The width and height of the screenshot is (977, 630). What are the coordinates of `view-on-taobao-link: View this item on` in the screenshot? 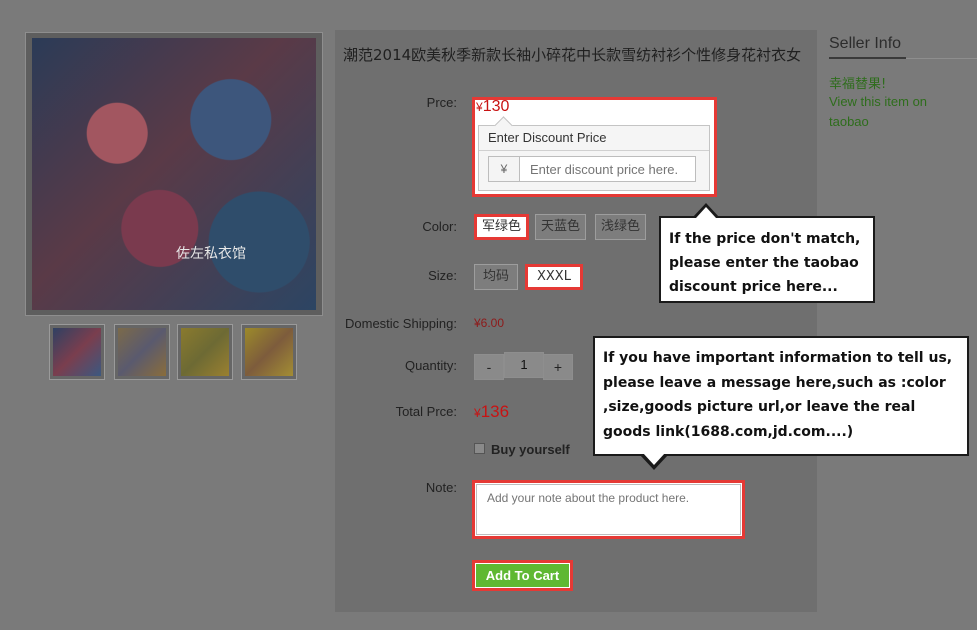 It's located at (878, 101).